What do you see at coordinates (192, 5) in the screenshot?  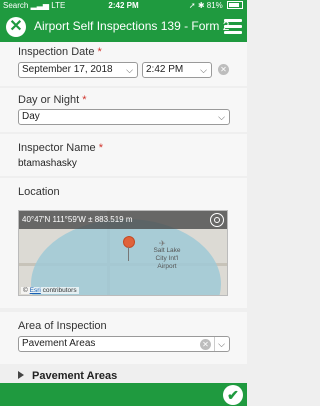 I see `location-arrow-icon: ➚` at bounding box center [192, 5].